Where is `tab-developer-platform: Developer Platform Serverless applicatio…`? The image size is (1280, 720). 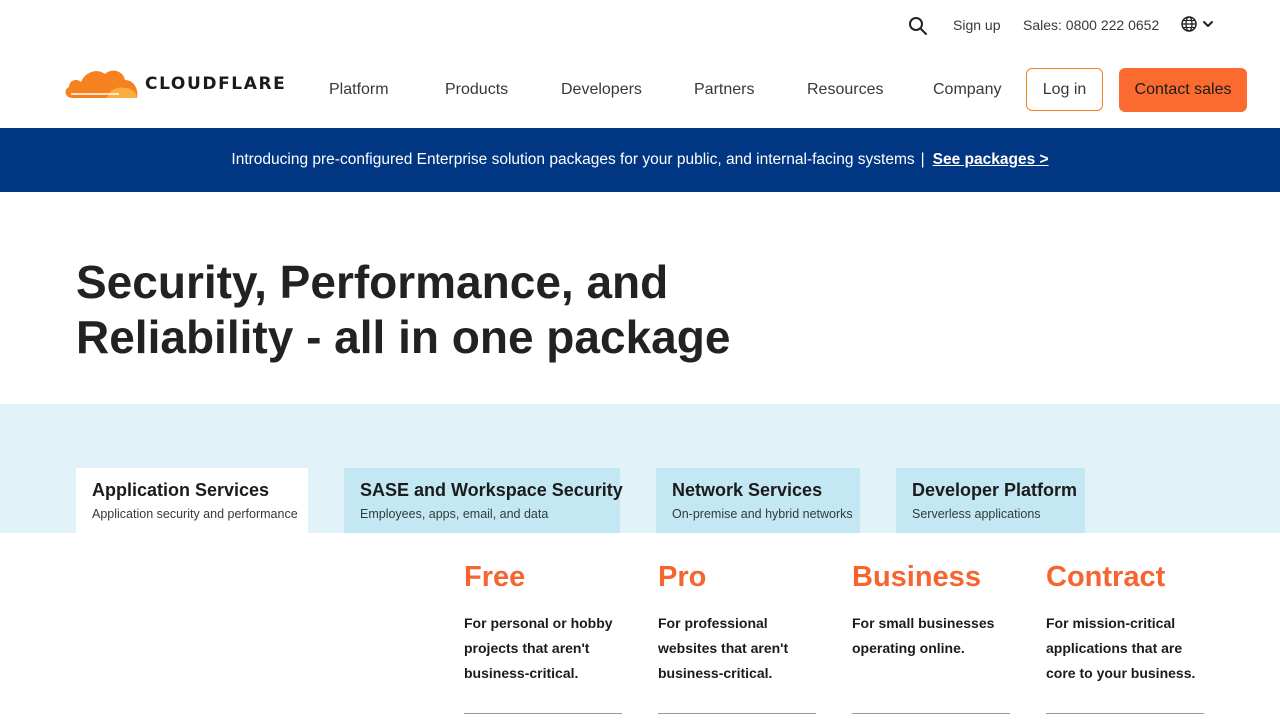
tab-developer-platform: Developer Platform Serverless applicatio… is located at coordinates (990, 500).